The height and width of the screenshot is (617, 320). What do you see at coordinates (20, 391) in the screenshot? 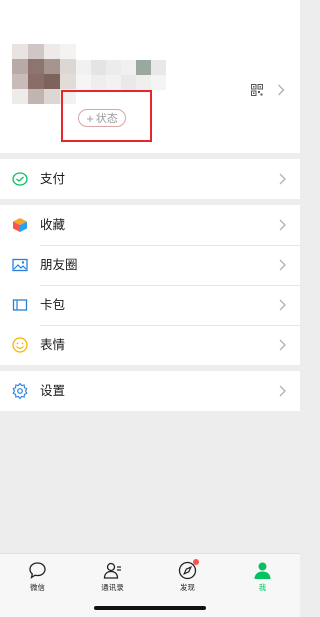
I see `gear-icon` at bounding box center [20, 391].